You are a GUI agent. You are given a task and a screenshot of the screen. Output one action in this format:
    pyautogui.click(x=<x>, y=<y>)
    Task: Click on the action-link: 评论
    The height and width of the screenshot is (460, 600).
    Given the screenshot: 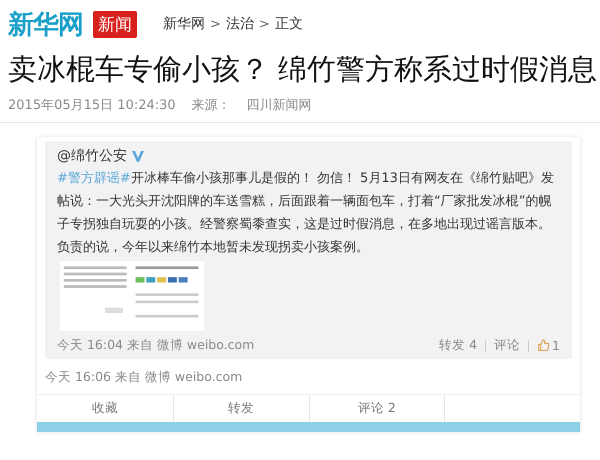 What is the action you would take?
    pyautogui.click(x=507, y=345)
    